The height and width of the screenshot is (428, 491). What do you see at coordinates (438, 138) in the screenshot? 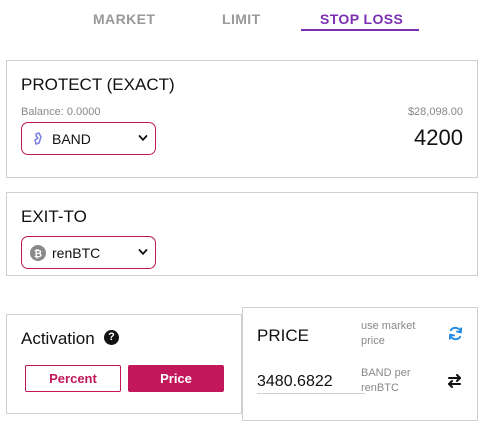
I see `protect-amount: 4200` at bounding box center [438, 138].